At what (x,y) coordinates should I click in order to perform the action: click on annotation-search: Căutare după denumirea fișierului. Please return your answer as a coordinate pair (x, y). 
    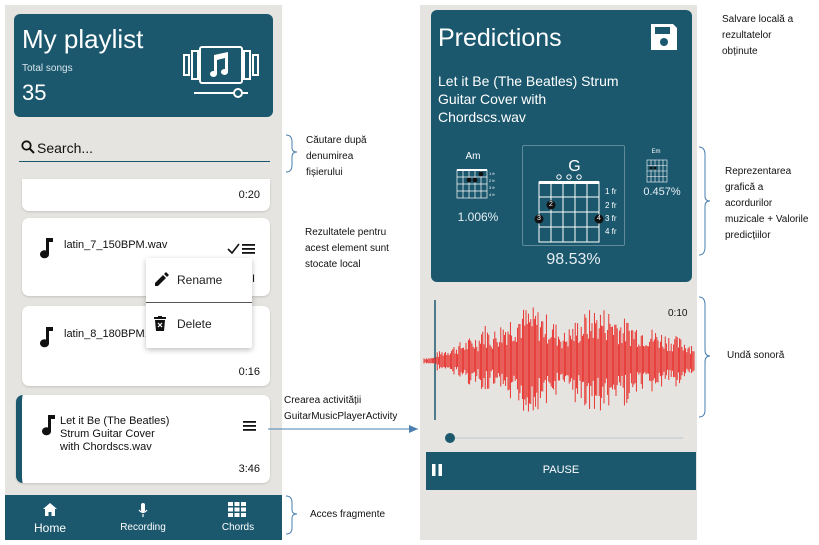
    Looking at the image, I should click on (336, 157).